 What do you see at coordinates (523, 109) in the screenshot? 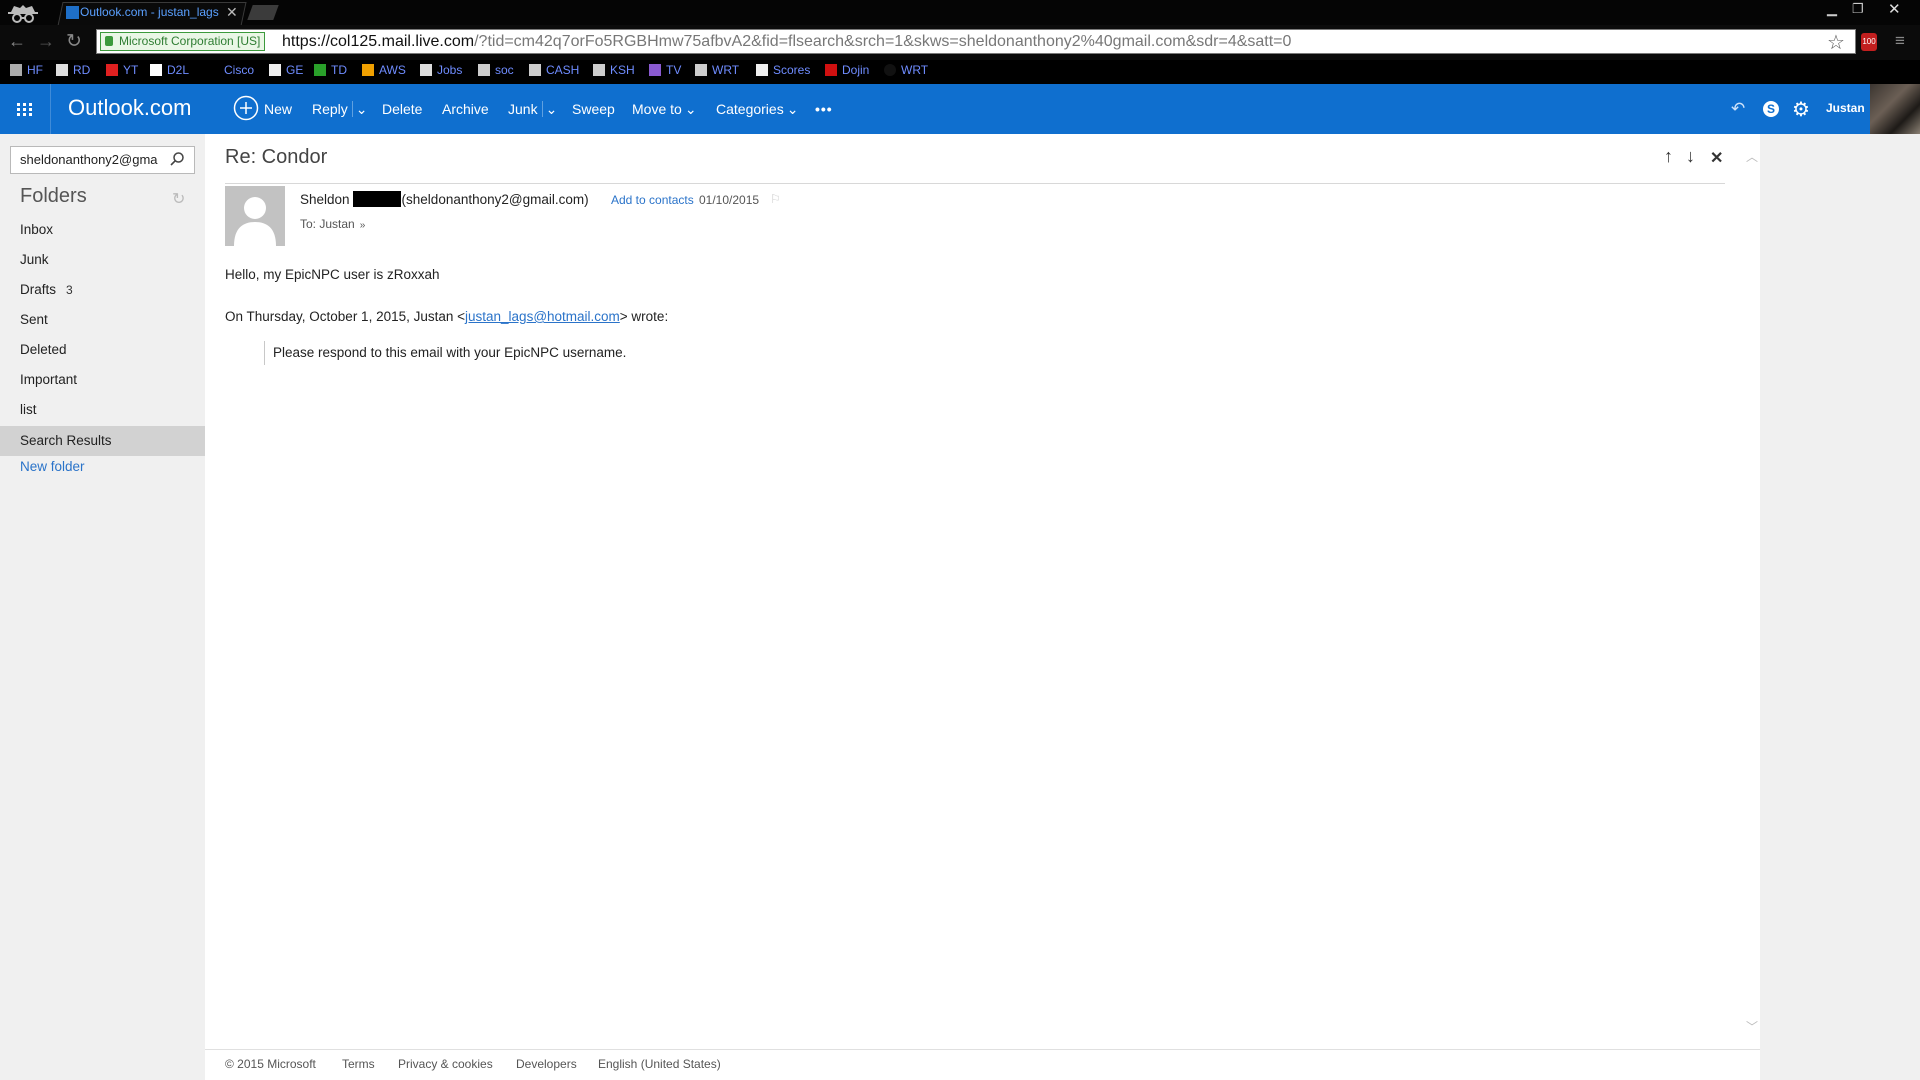
I see `junk-label: Junk` at bounding box center [523, 109].